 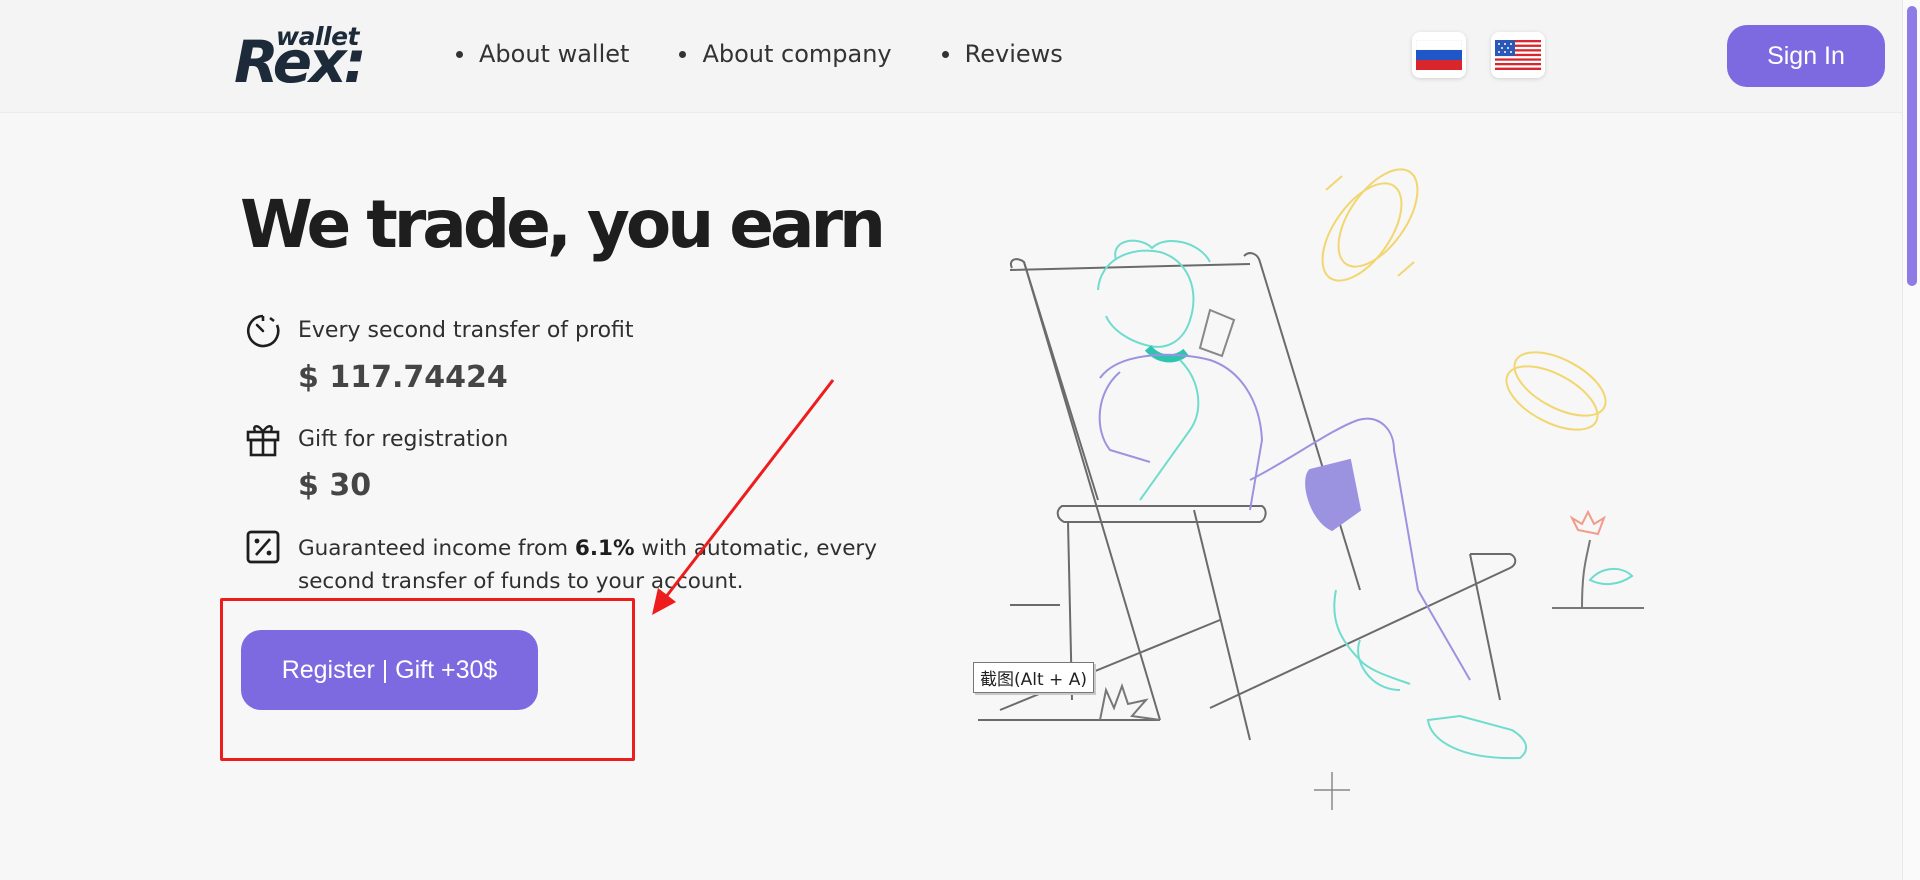 I want to click on main-nav: About wallet About company Reviews, so click(x=784, y=54).